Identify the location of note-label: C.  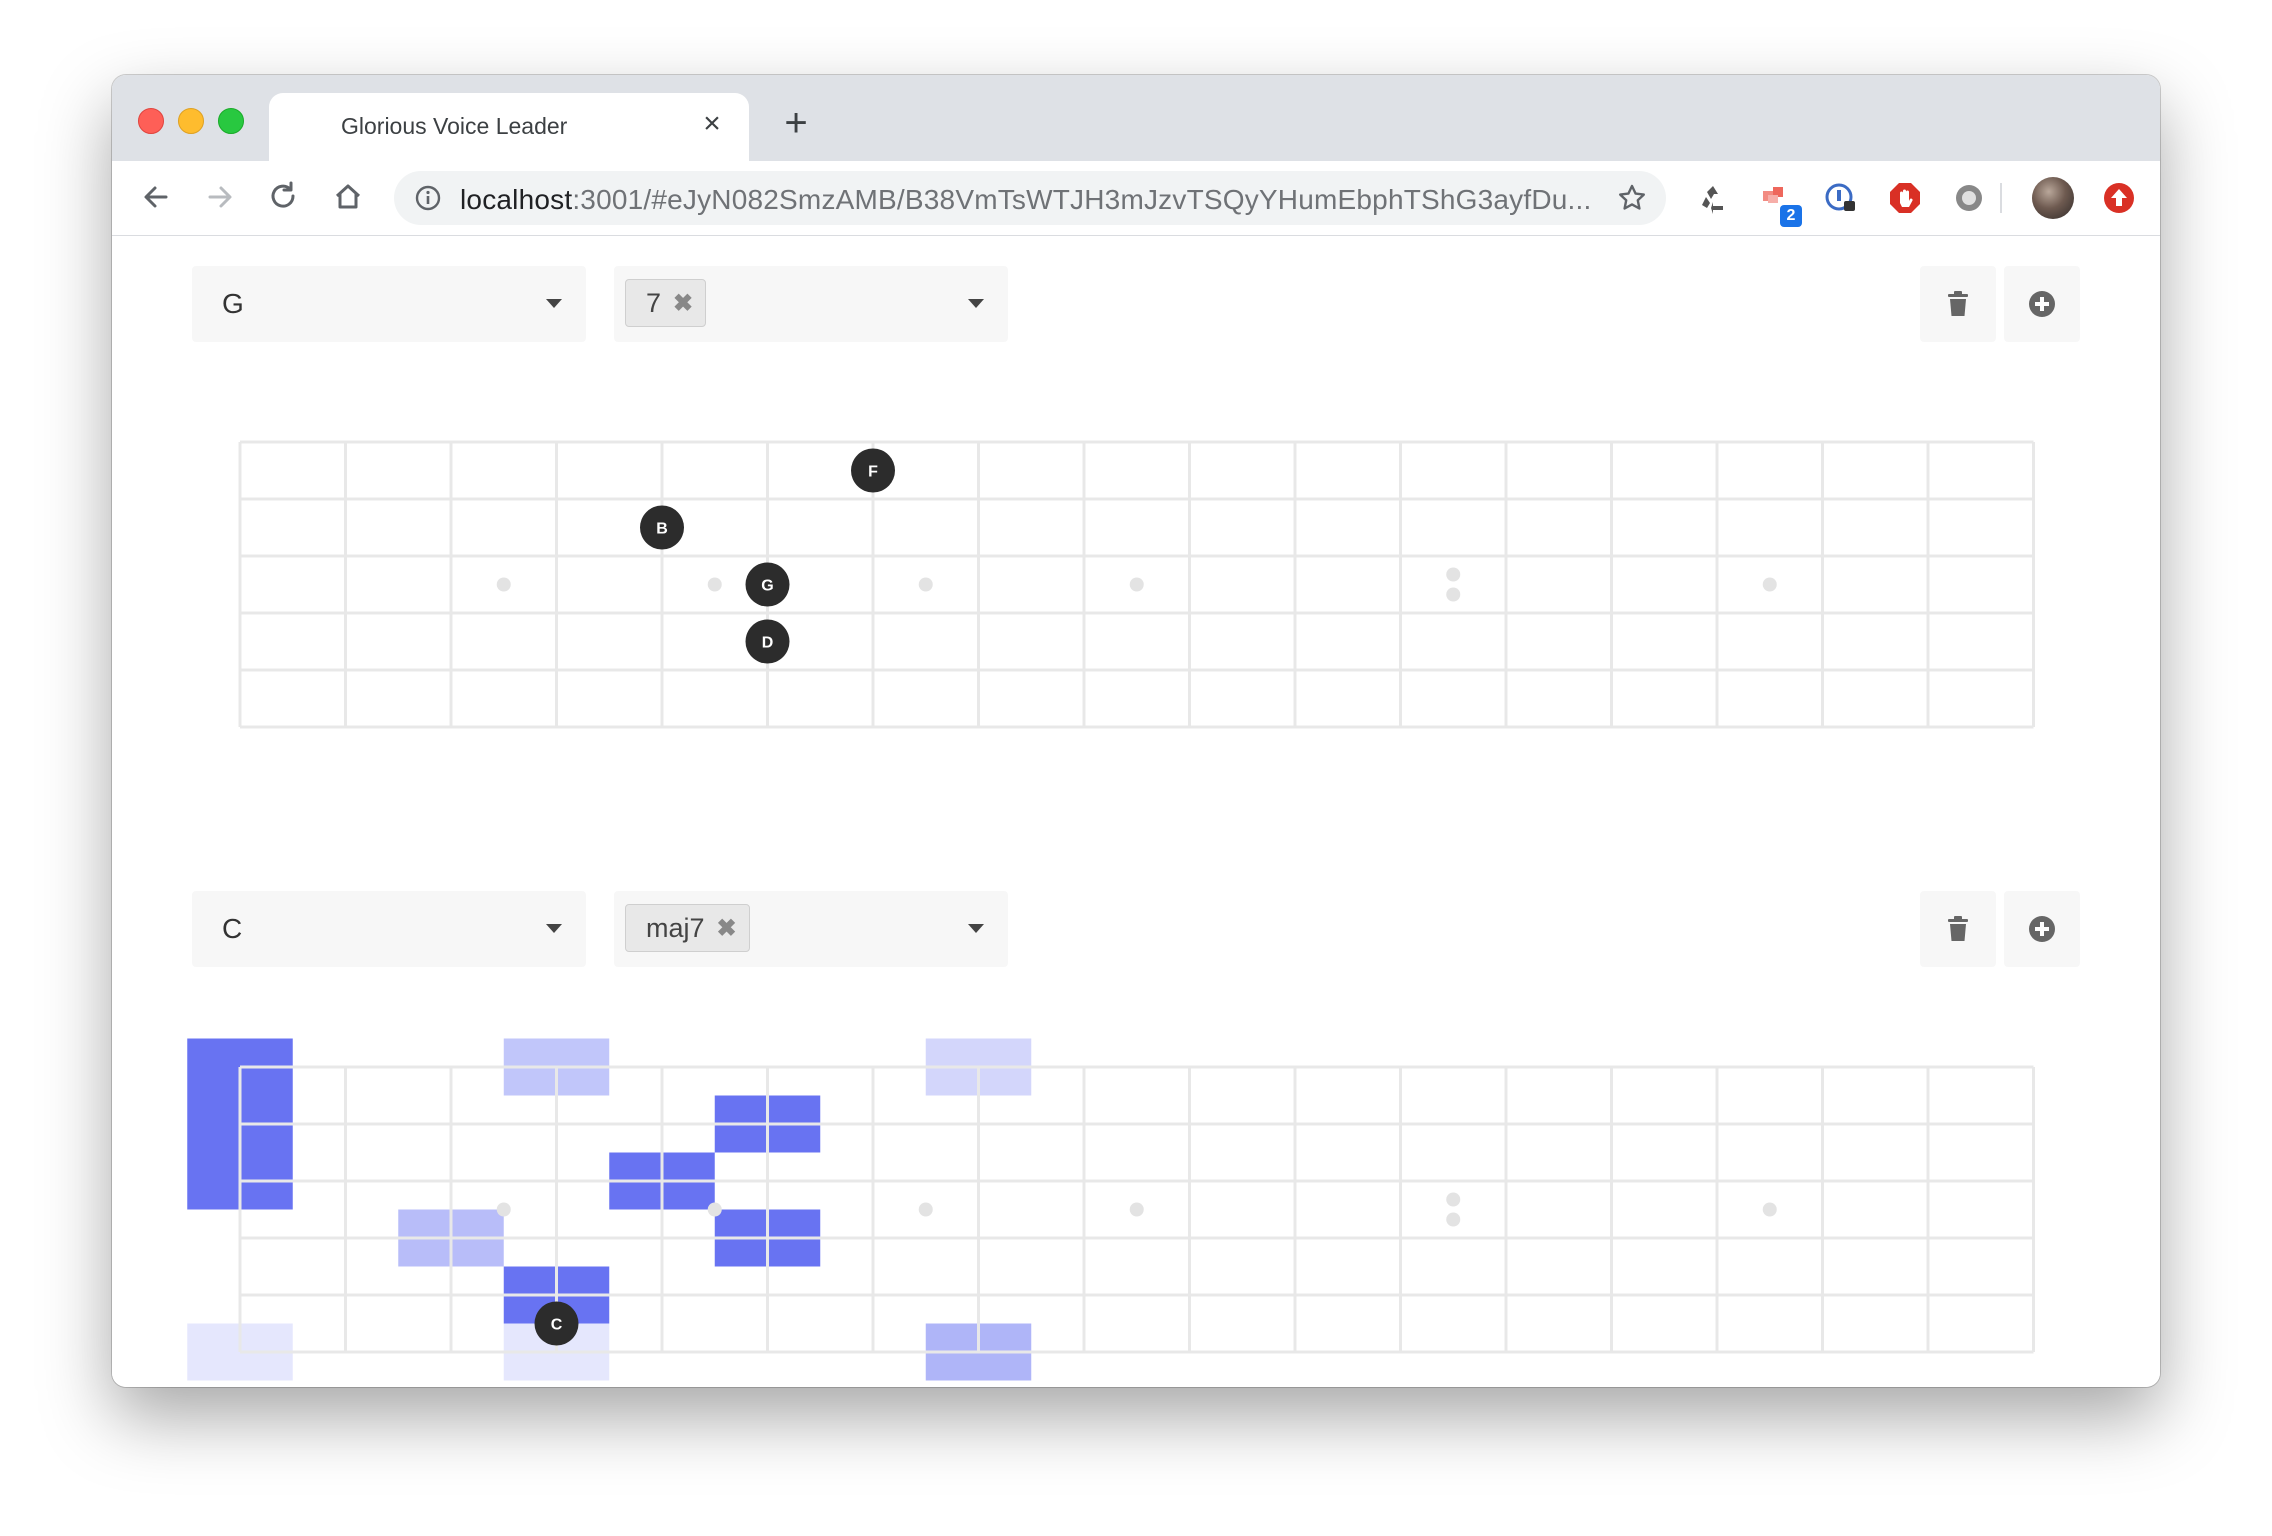
(557, 1325).